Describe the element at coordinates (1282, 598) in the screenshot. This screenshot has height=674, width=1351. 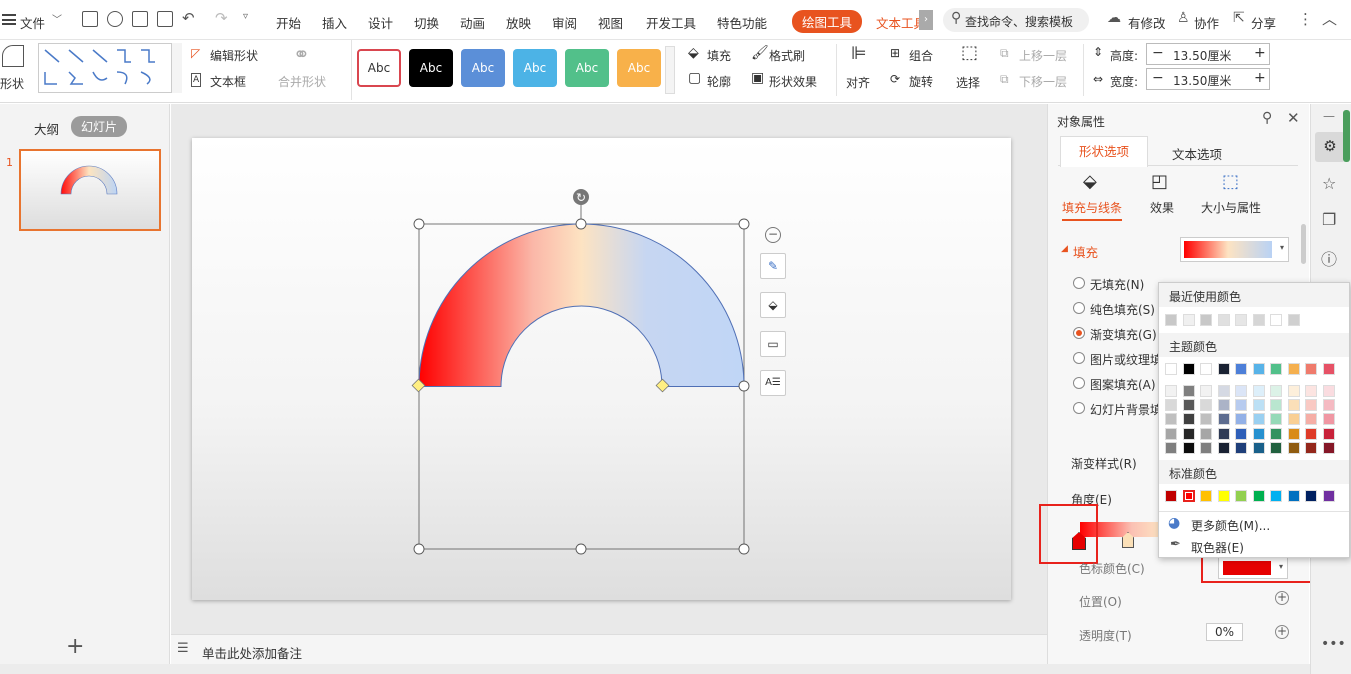
I see `position-plus: +` at that location.